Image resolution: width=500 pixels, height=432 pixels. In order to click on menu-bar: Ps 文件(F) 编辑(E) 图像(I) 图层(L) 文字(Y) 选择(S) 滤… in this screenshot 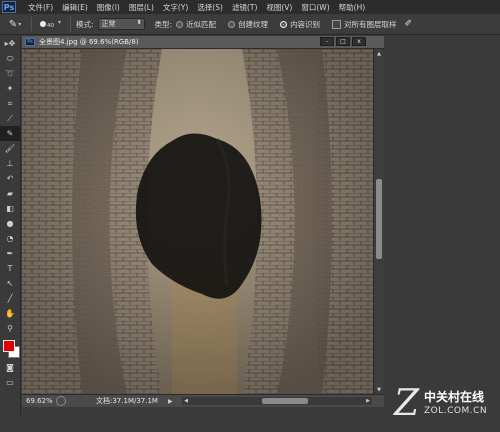, I will do `click(250, 7)`.